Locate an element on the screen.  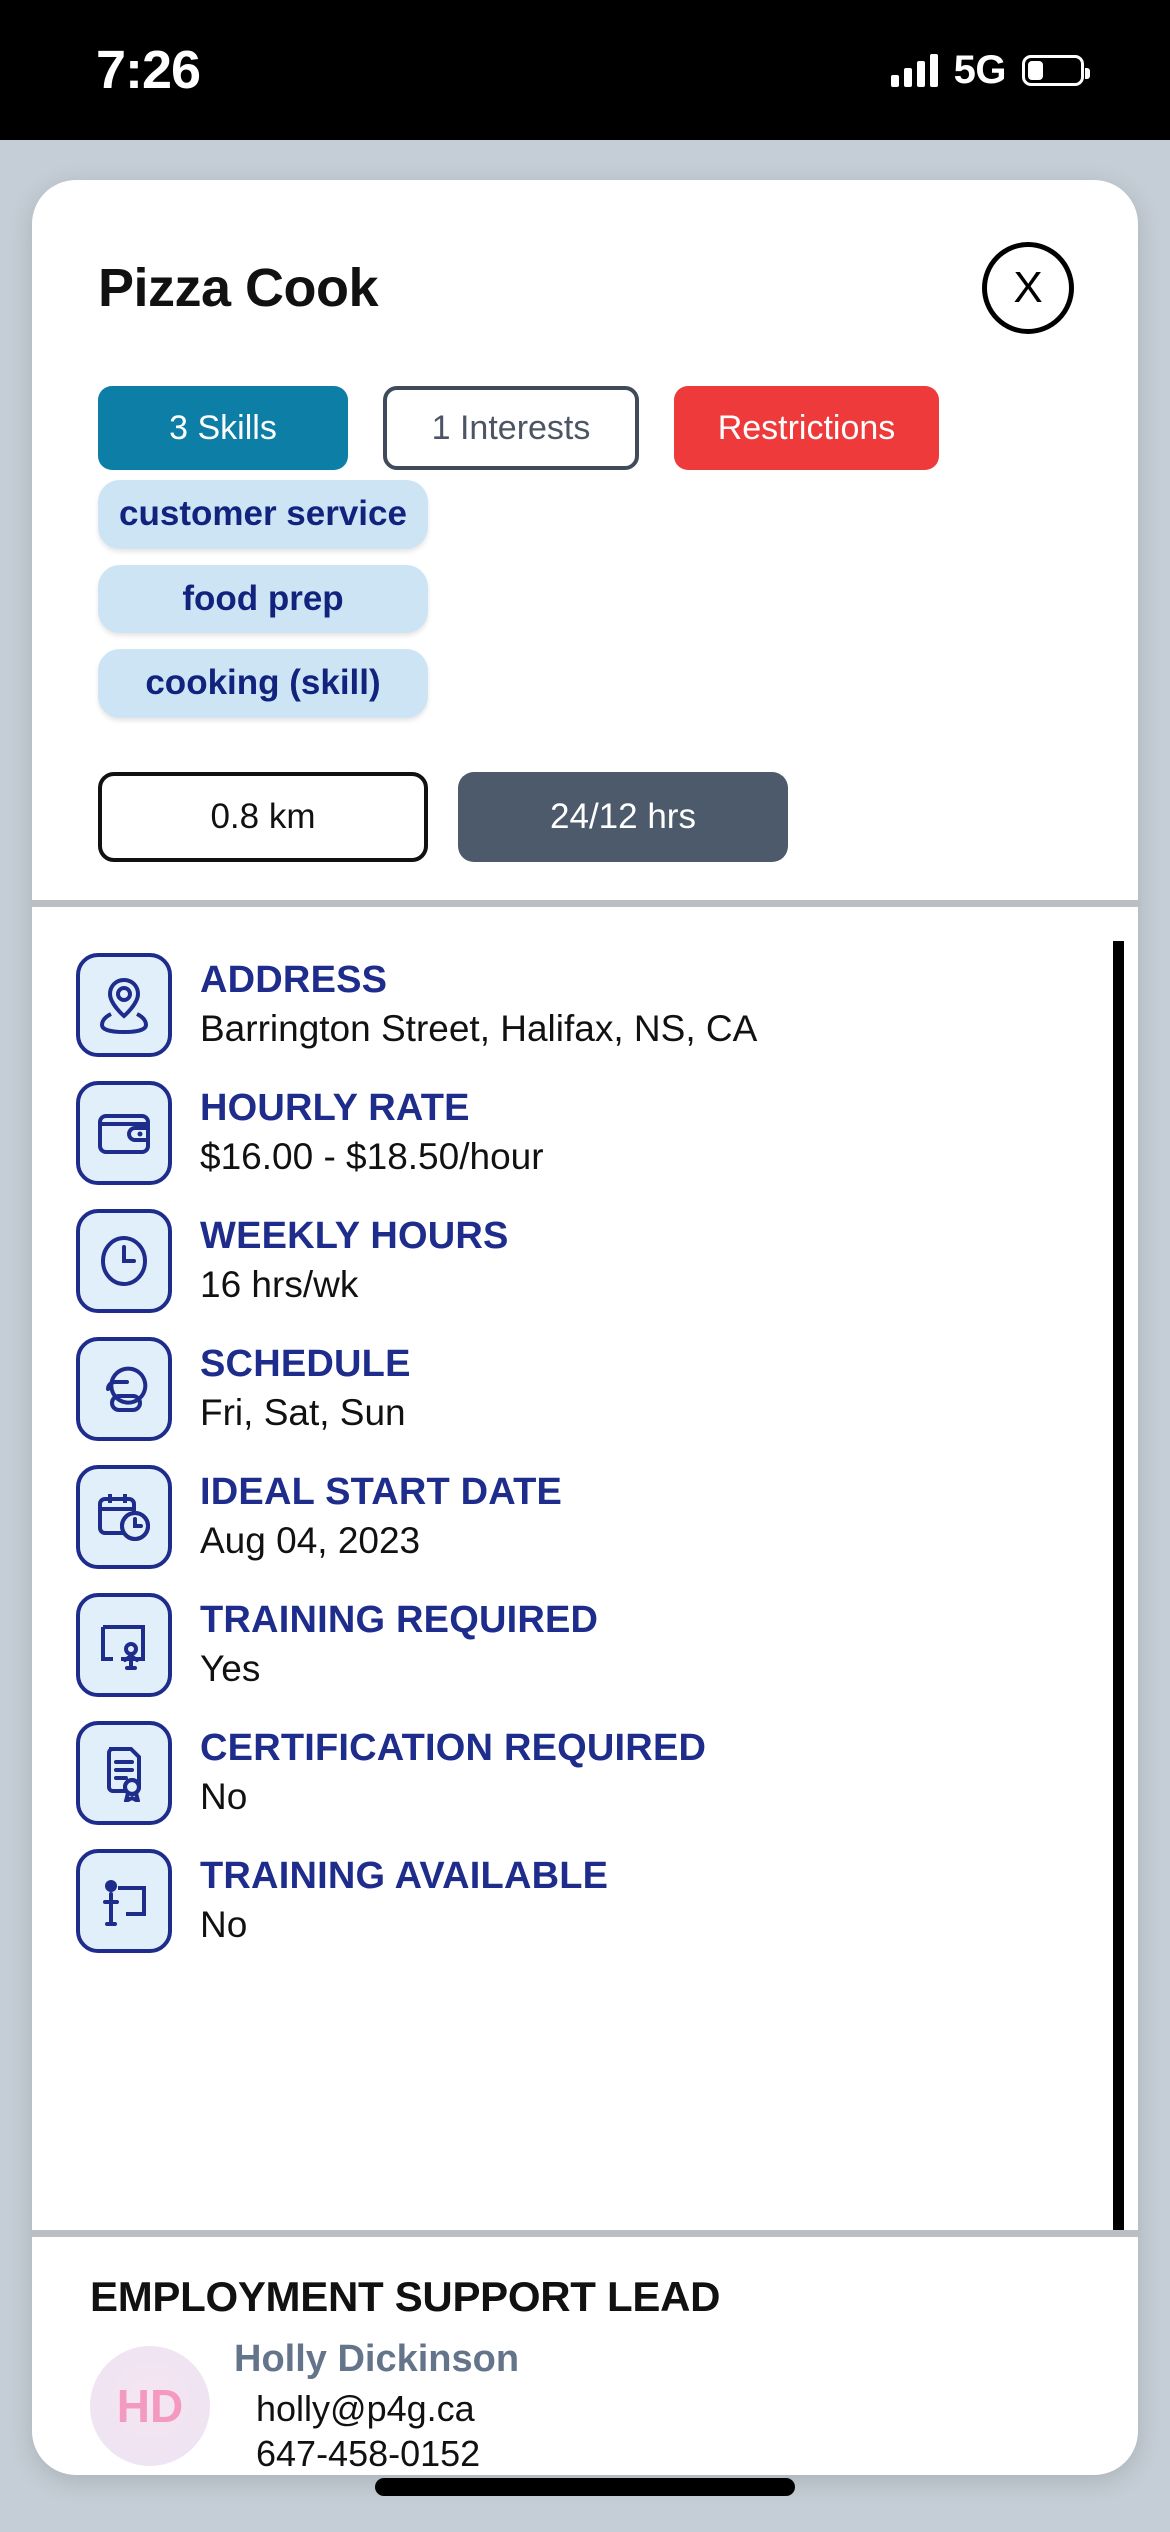
tab-bar: 3 Skills 1 Interests Restrictions is located at coordinates (585, 402).